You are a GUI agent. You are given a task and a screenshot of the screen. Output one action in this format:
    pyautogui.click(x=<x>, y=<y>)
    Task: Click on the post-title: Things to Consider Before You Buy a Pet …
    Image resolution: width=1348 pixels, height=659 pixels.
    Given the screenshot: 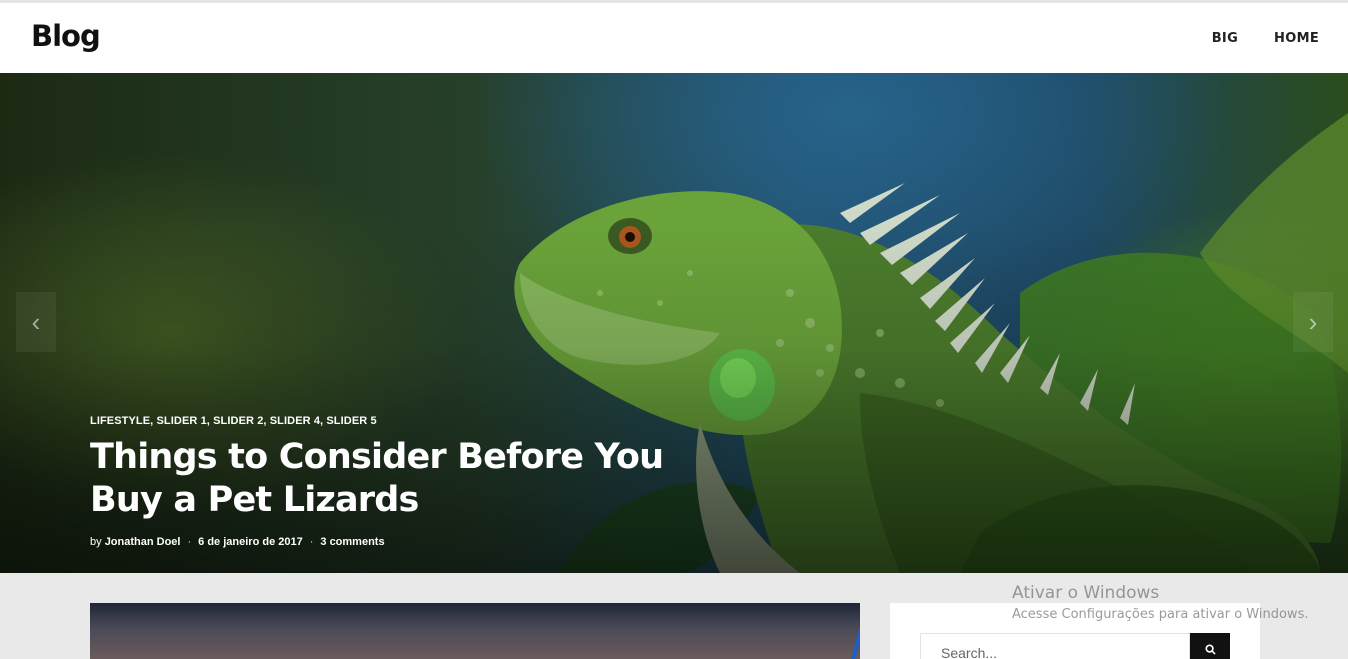 What is the action you would take?
    pyautogui.click(x=390, y=479)
    